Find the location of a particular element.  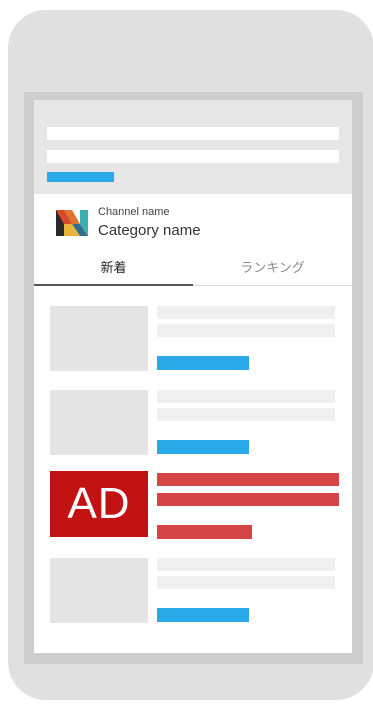

tab-new: 新着 is located at coordinates (113, 266).